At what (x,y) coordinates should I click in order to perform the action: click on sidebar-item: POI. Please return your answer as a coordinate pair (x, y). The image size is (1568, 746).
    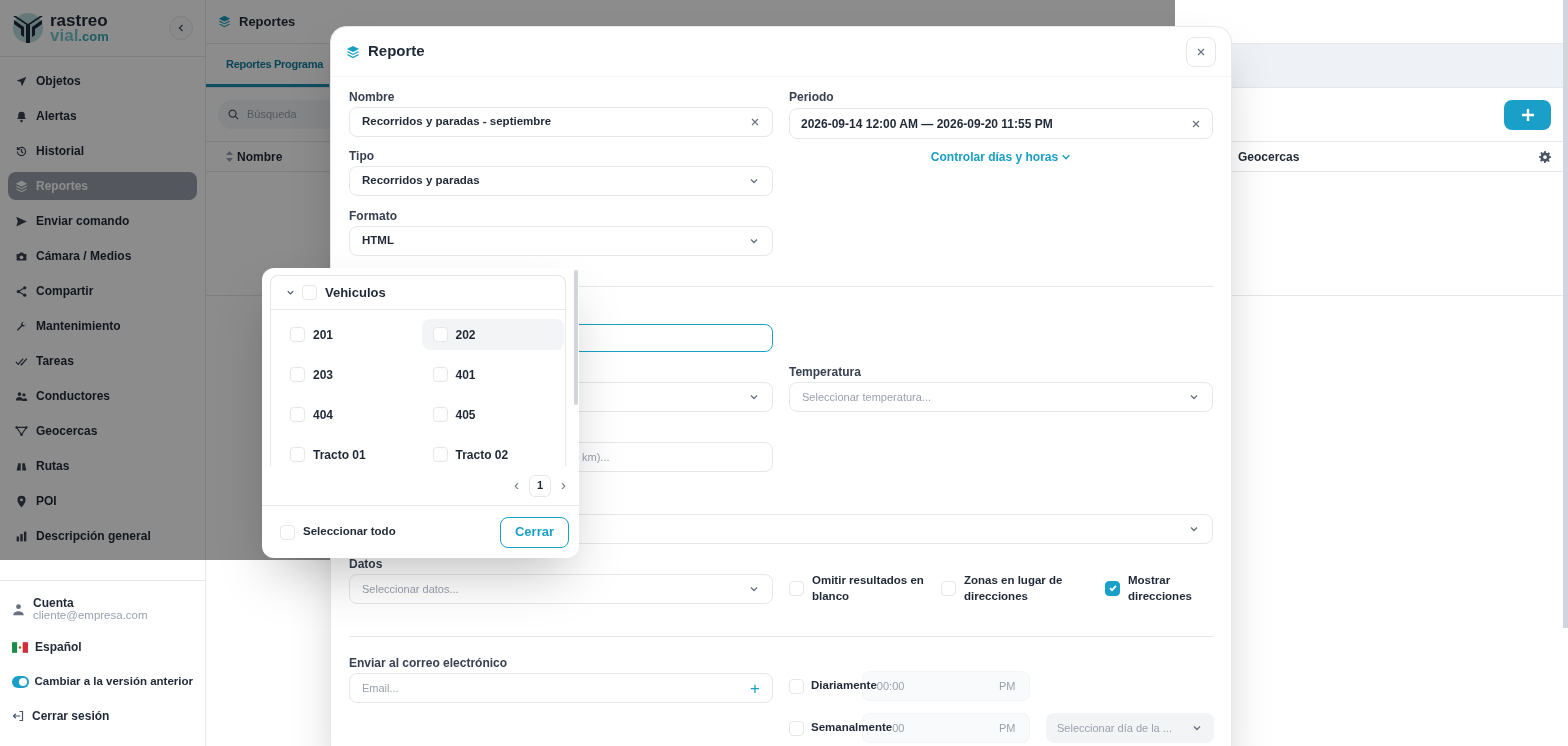
    Looking at the image, I should click on (102, 501).